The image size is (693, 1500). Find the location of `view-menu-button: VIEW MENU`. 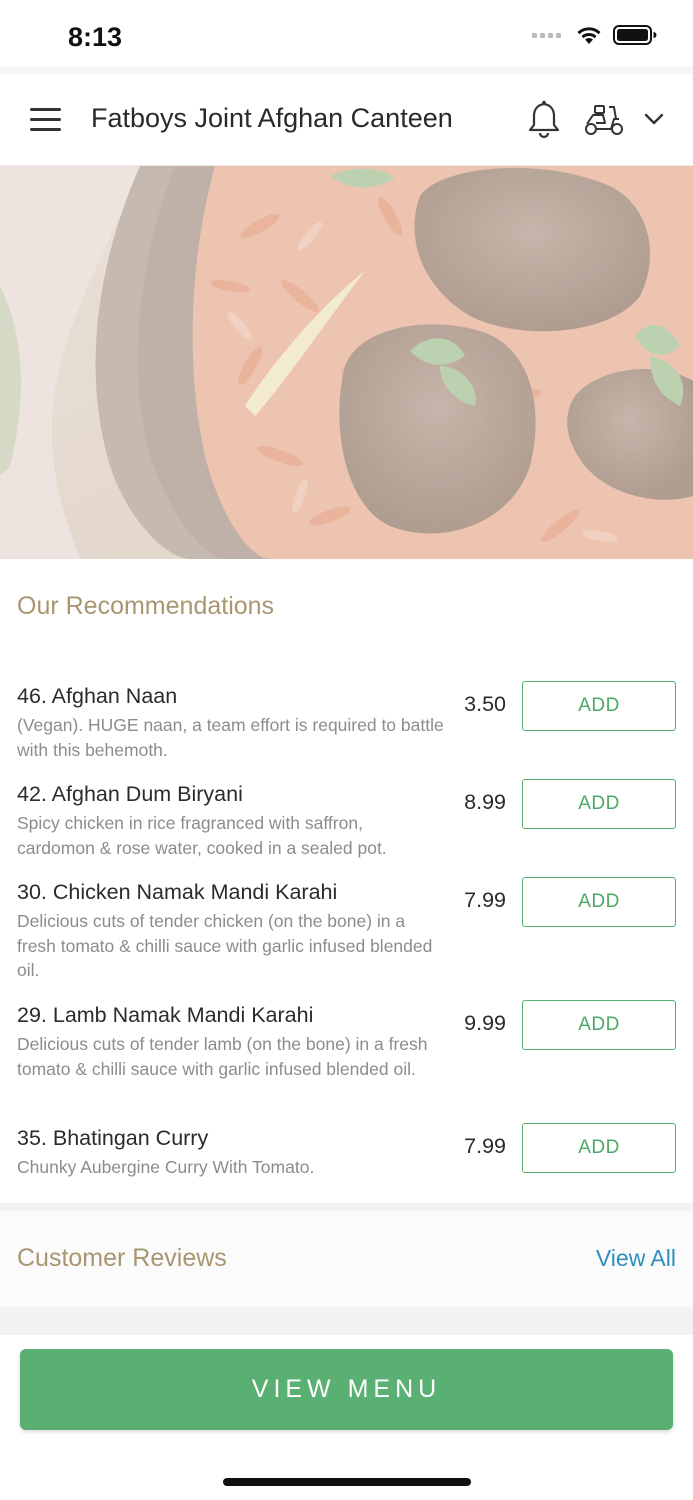

view-menu-button: VIEW MENU is located at coordinates (346, 1389).